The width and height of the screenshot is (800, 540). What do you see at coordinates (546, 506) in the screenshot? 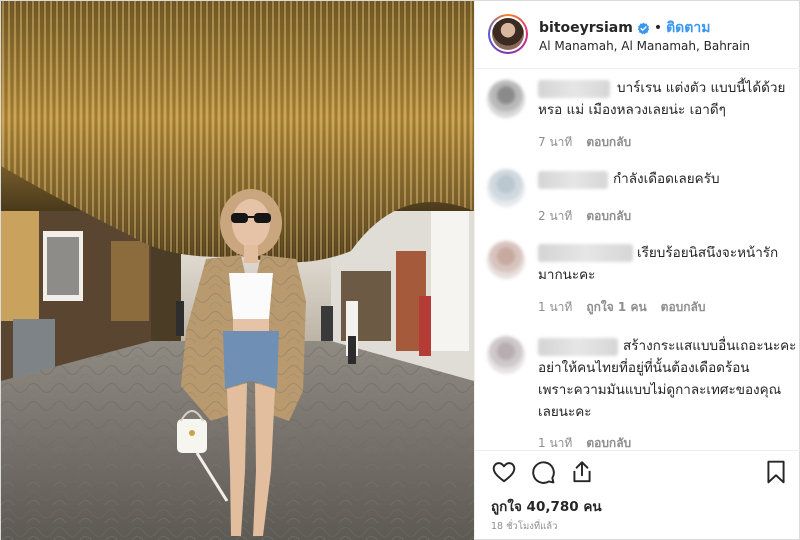
I see `likes-count: ถูกใจ 40,780 คน` at bounding box center [546, 506].